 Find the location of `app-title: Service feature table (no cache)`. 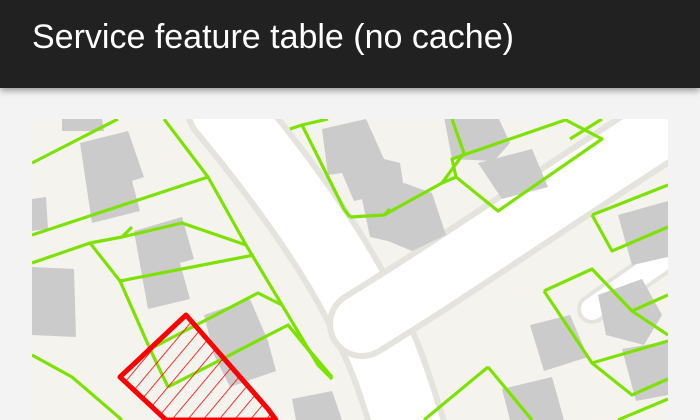

app-title: Service feature table (no cache) is located at coordinates (273, 37).